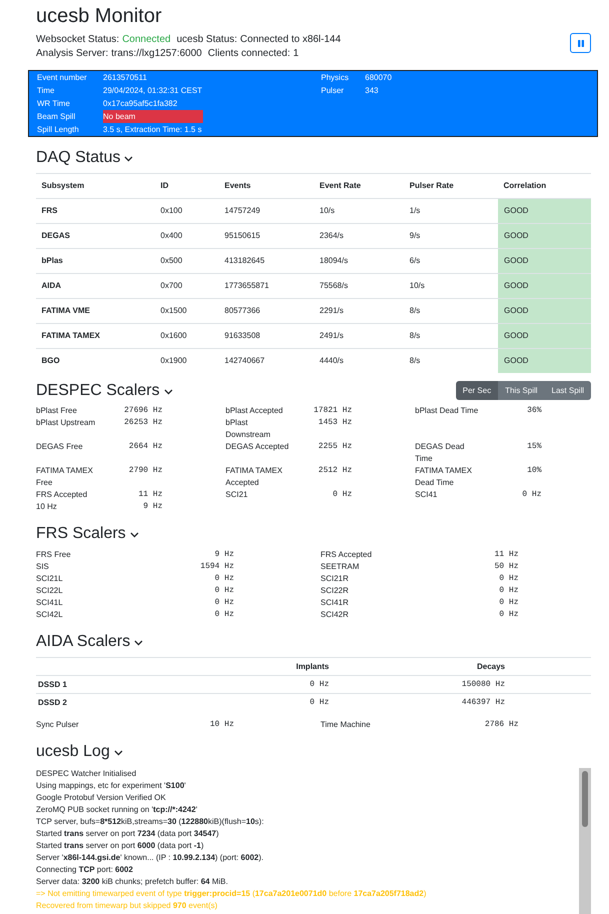  Describe the element at coordinates (290, 39) in the screenshot. I see `status-value: Connected to x86l-144` at that location.